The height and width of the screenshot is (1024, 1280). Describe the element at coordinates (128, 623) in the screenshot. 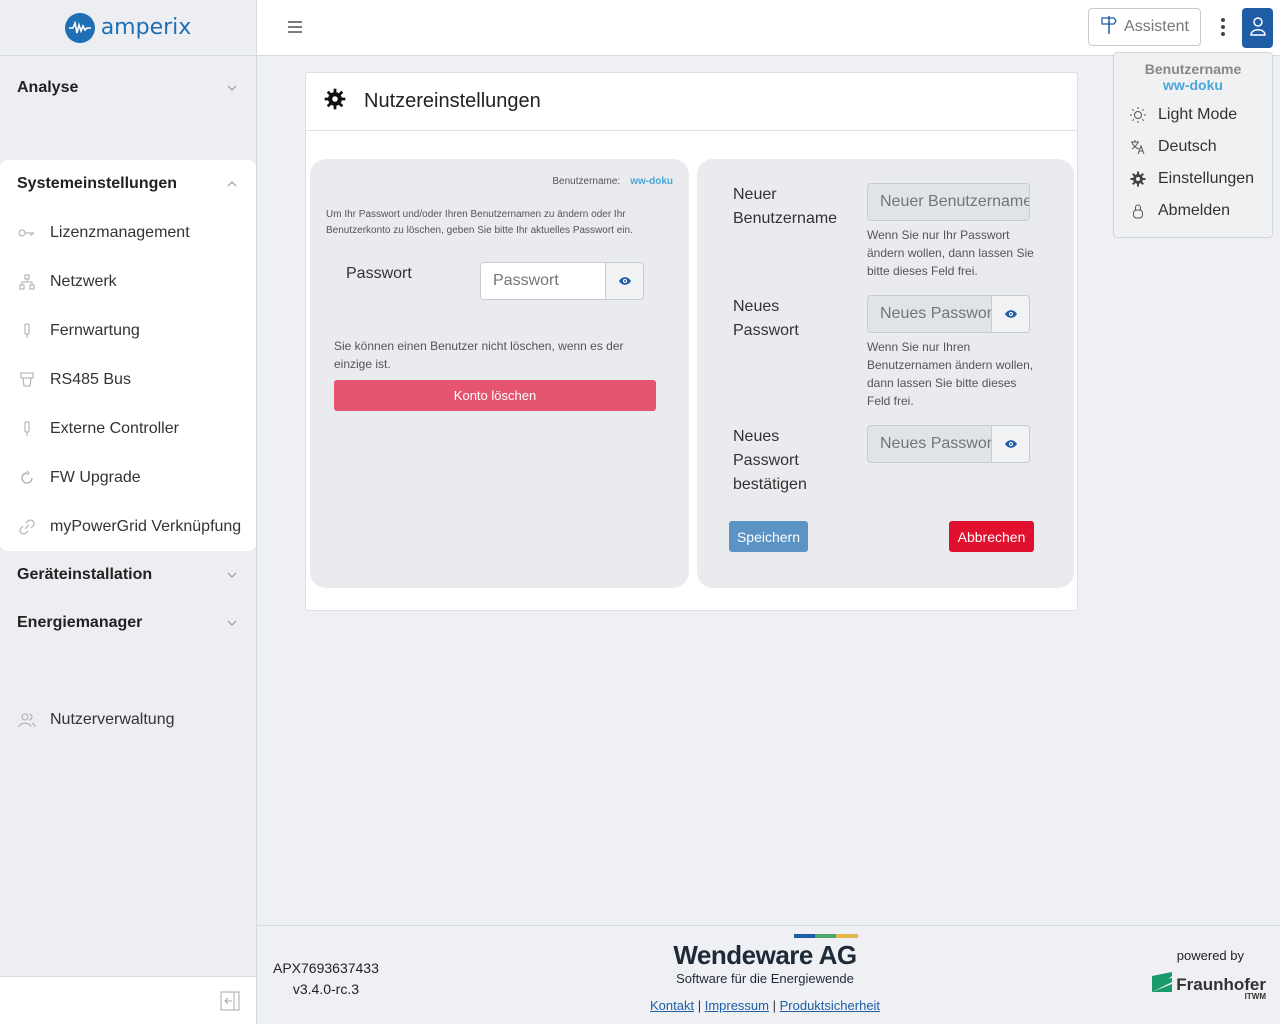

I see `nav-section-energiemanager: Energiemanager` at that location.